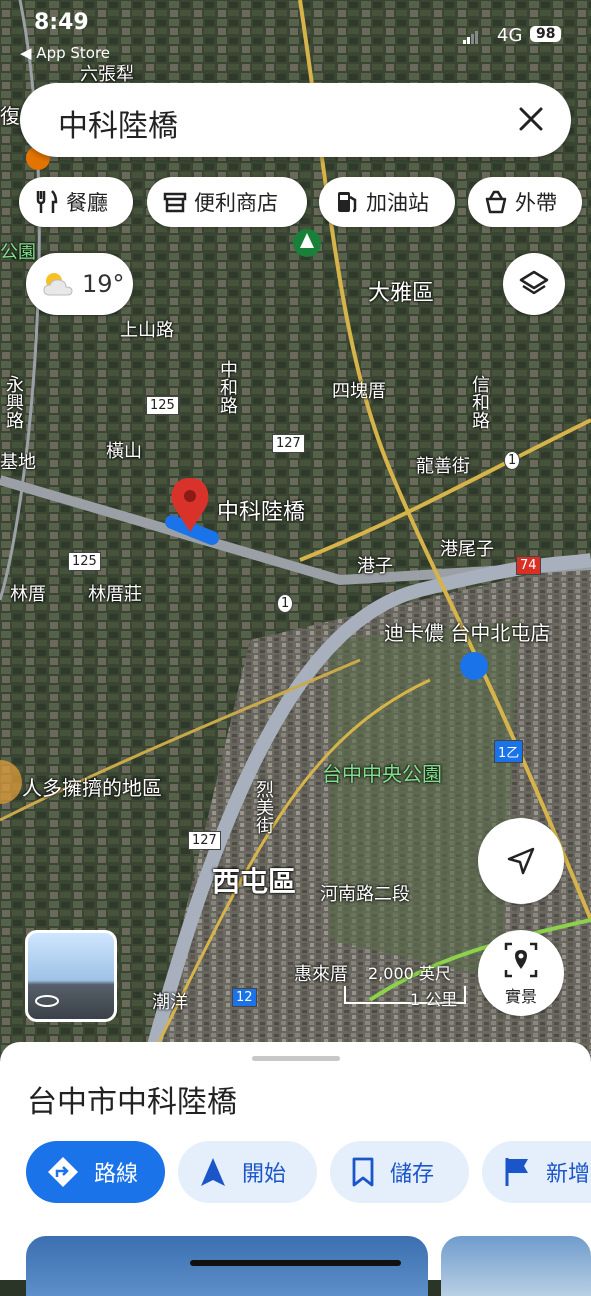 This screenshot has height=1296, width=591. Describe the element at coordinates (213, 1172) in the screenshot. I see `navigation-icon` at that location.